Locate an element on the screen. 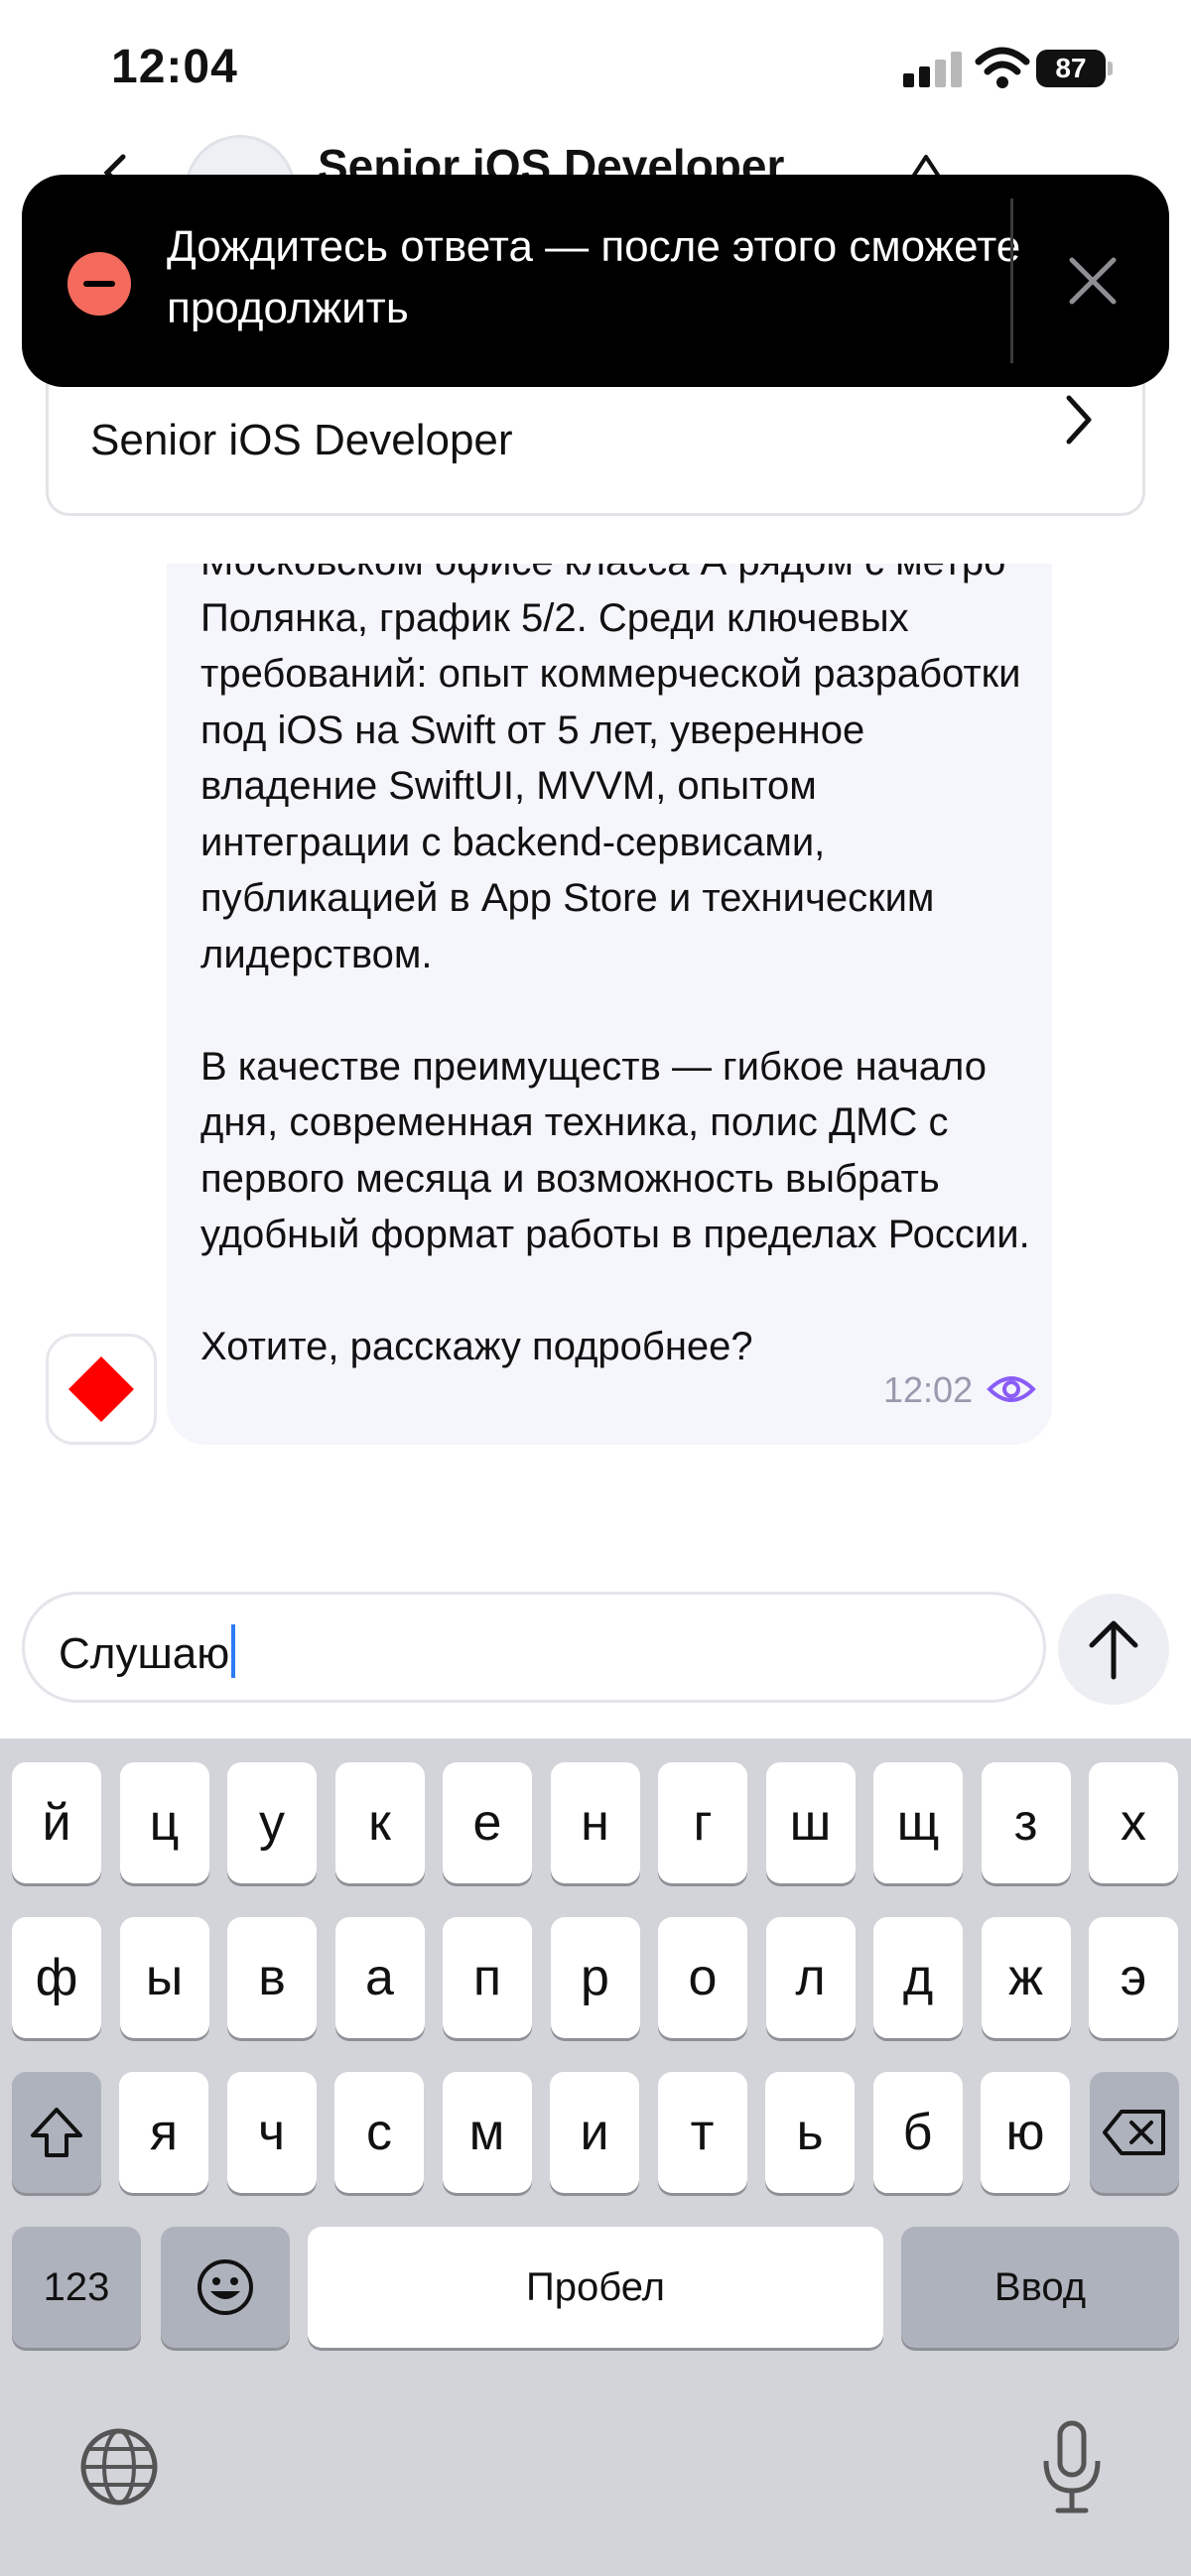 The width and height of the screenshot is (1191, 2576). key-label: е is located at coordinates (487, 1823).